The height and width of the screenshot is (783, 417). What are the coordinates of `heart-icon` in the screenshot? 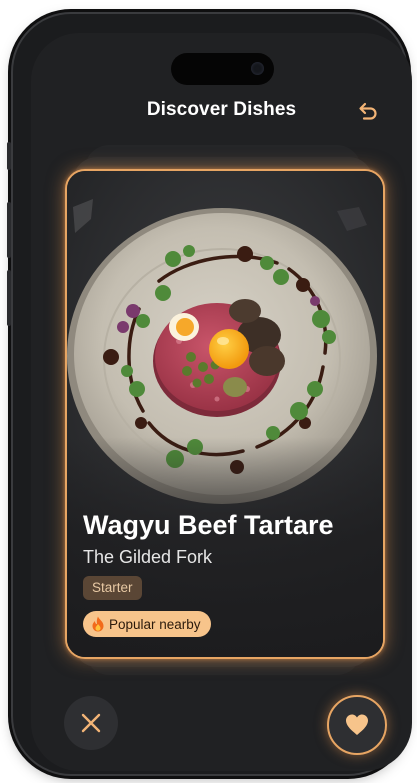 It's located at (357, 724).